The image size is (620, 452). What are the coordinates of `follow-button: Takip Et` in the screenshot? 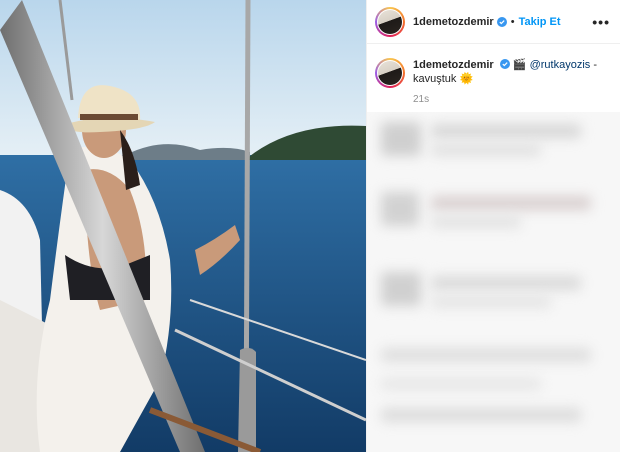 It's located at (540, 22).